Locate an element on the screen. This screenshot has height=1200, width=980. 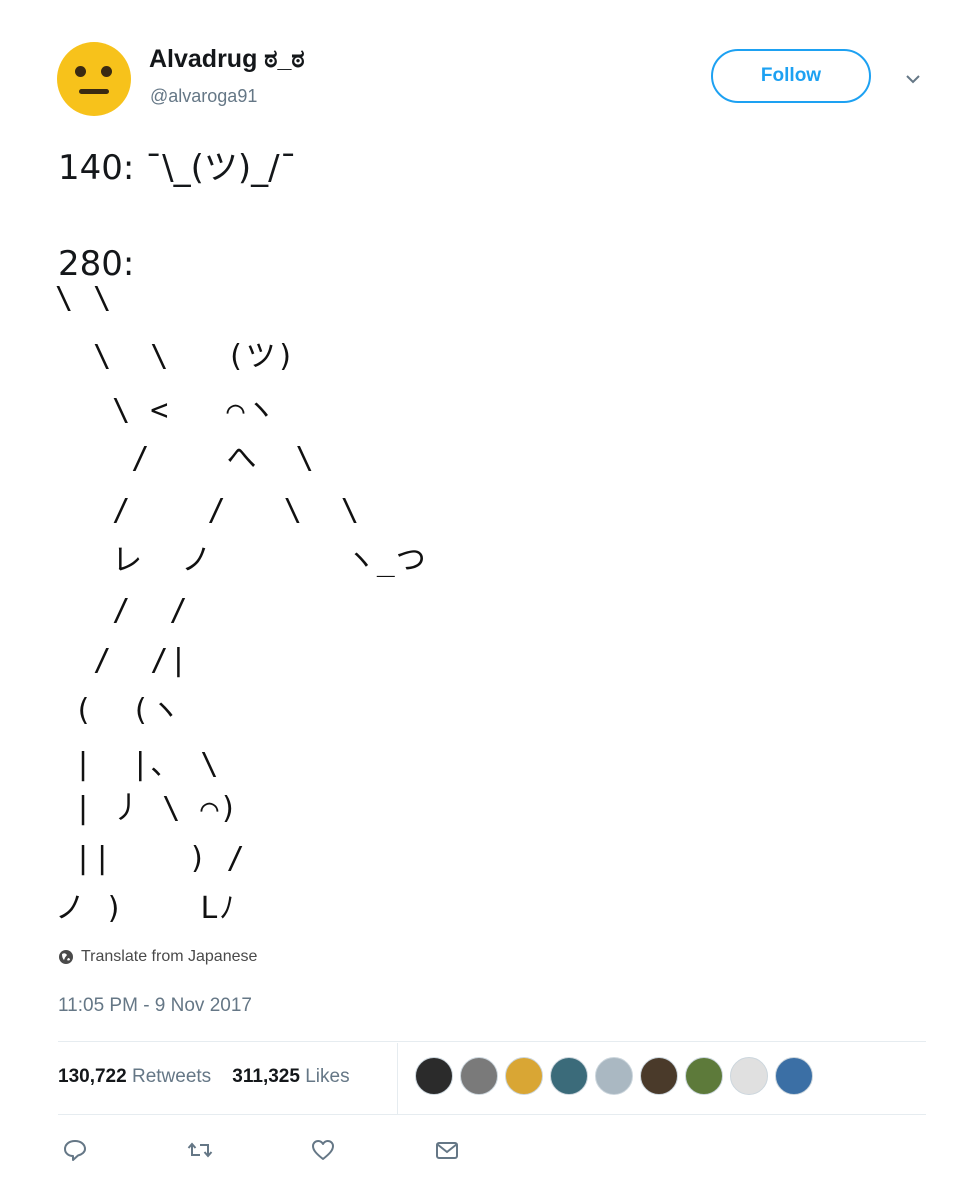
translate-link: Translate from Japanese is located at coordinates (157, 957).